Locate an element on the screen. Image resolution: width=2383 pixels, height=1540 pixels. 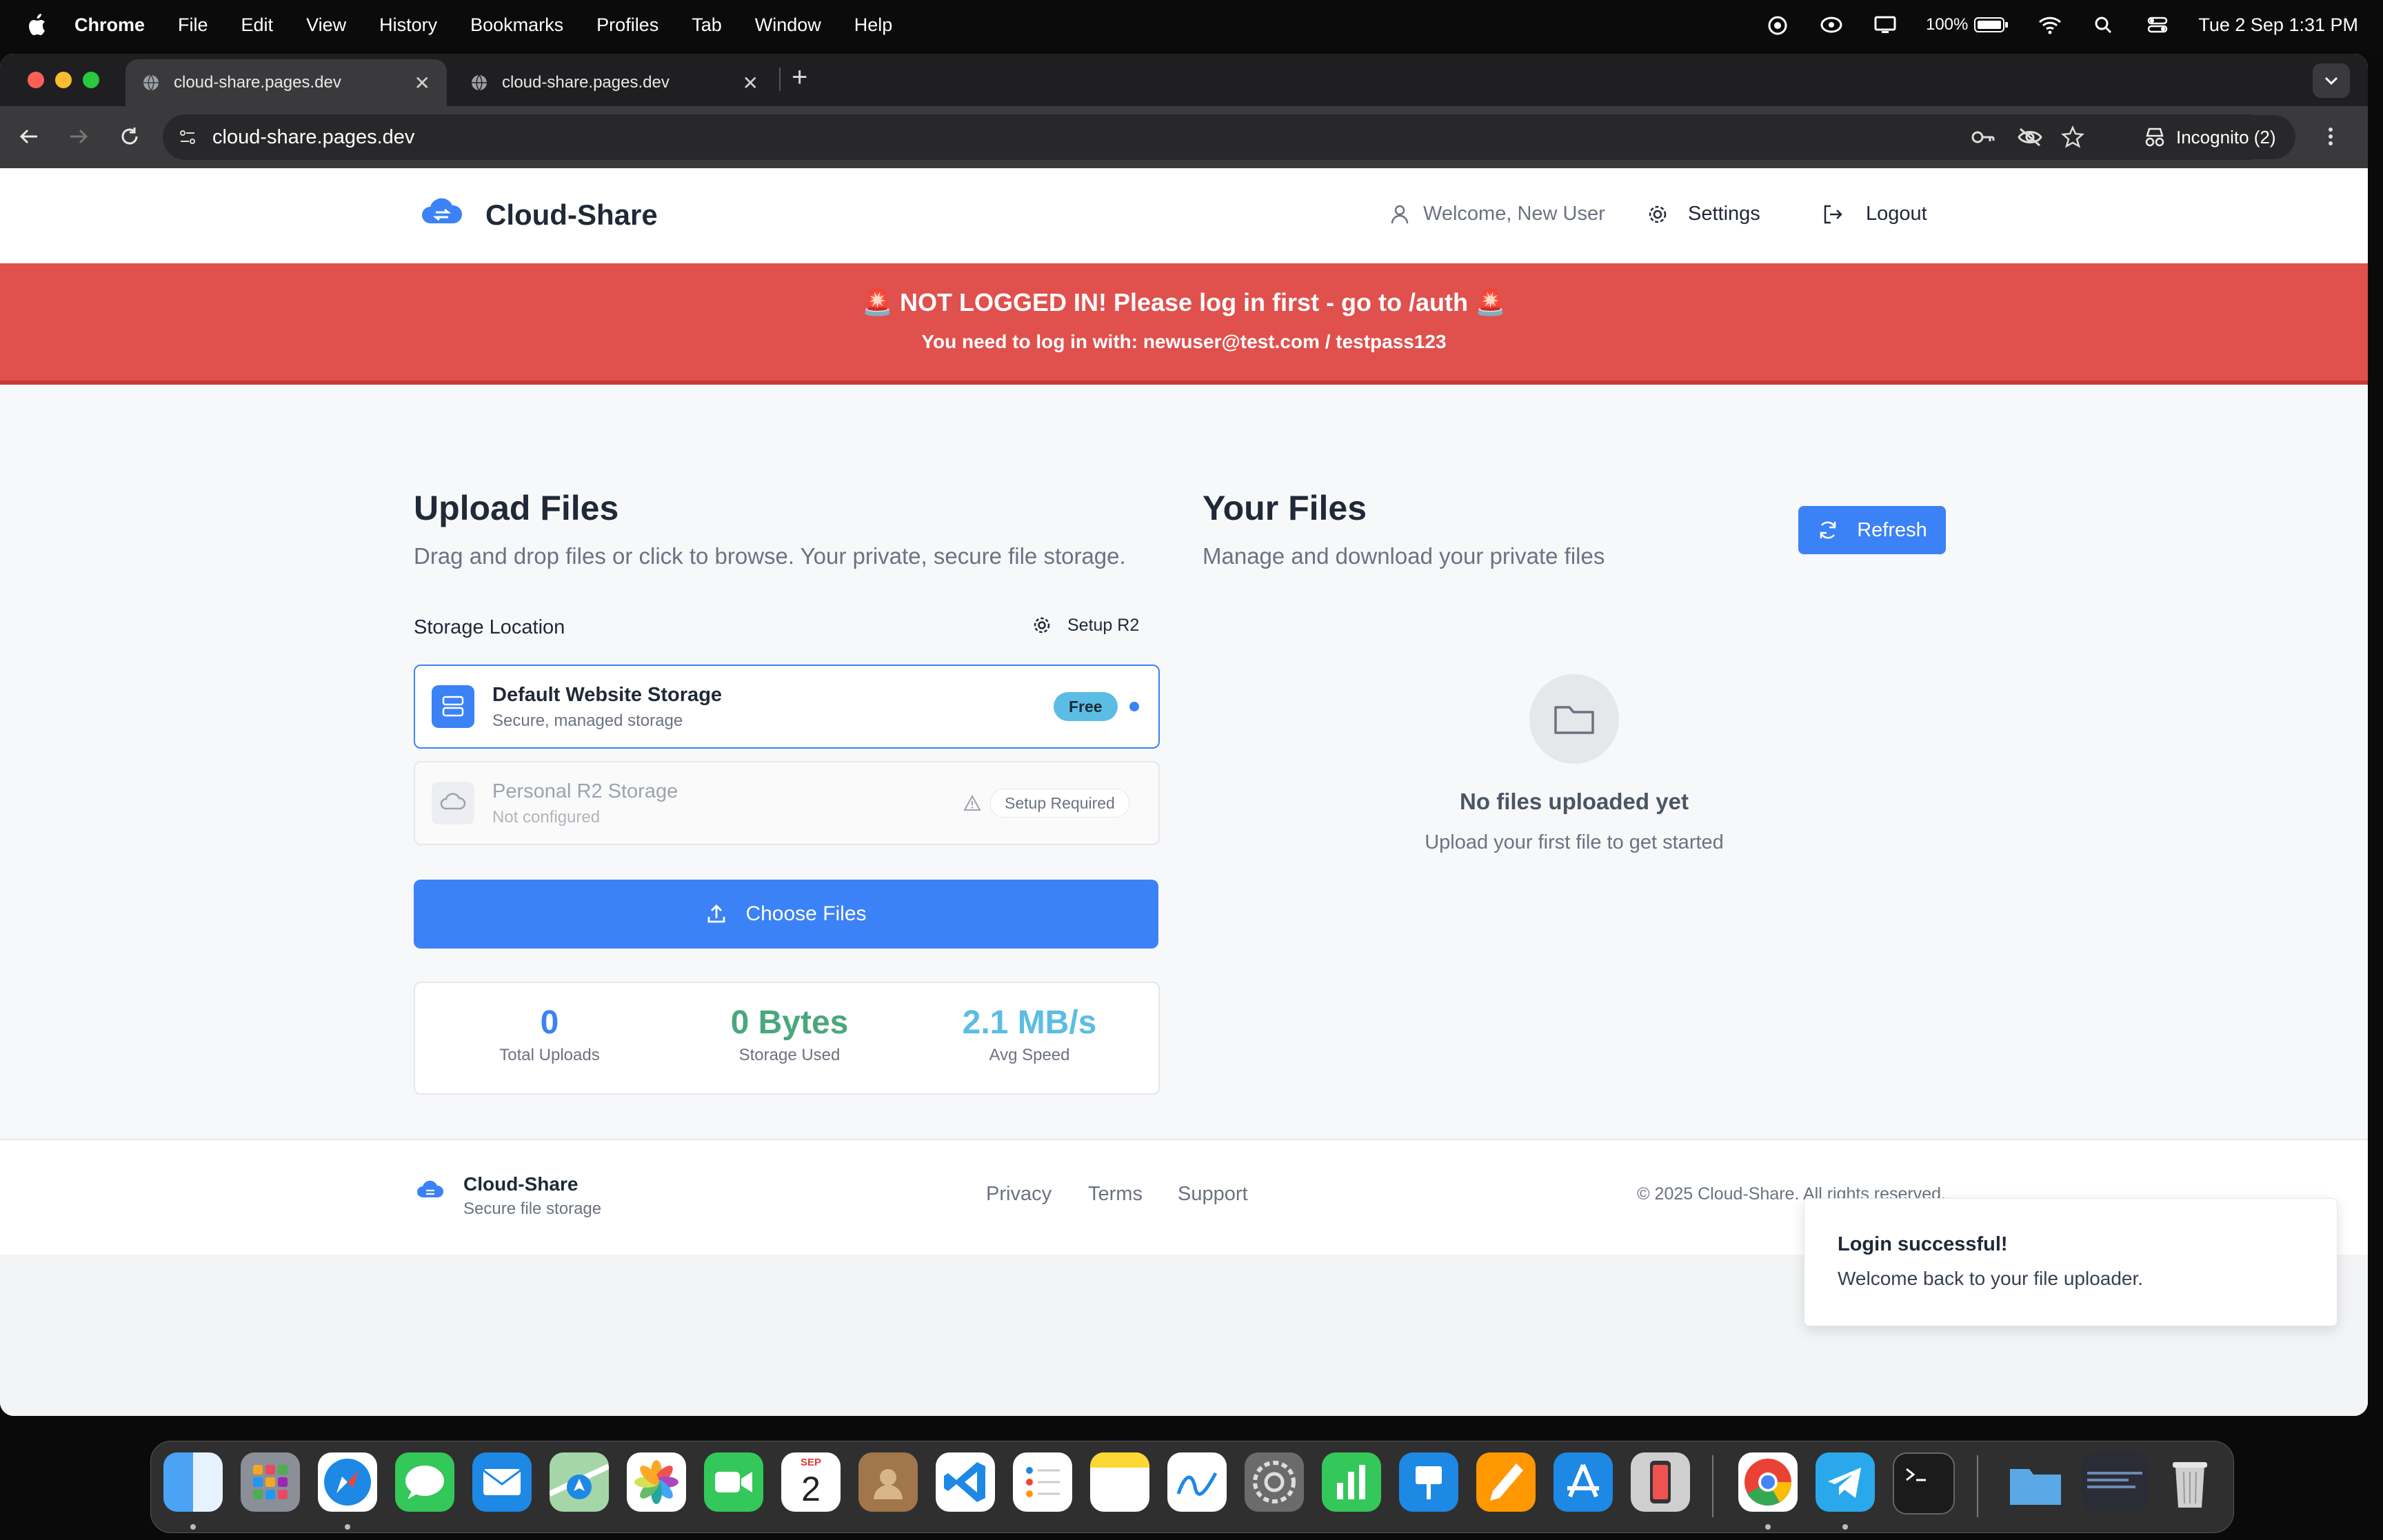
logout-link: Logout is located at coordinates (1874, 214).